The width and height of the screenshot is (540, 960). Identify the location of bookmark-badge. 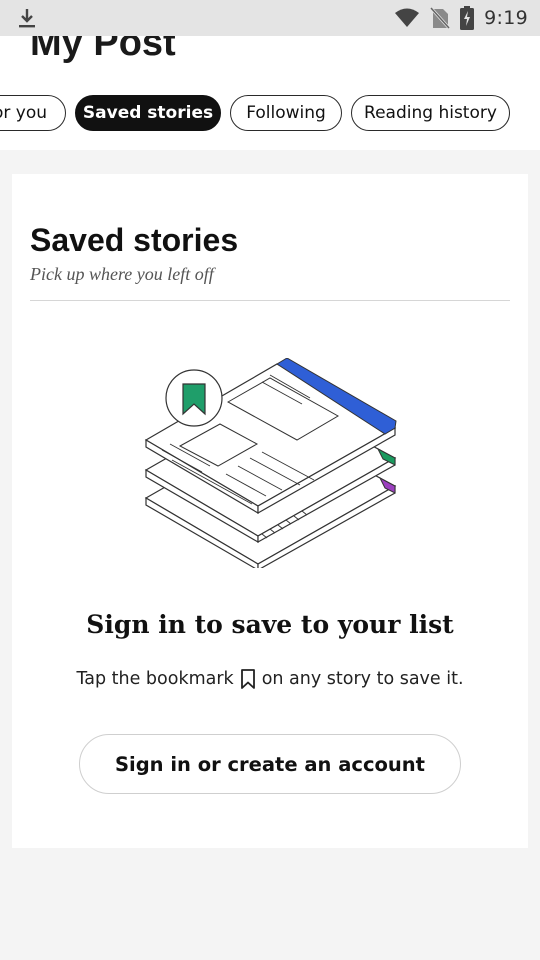
(194, 398).